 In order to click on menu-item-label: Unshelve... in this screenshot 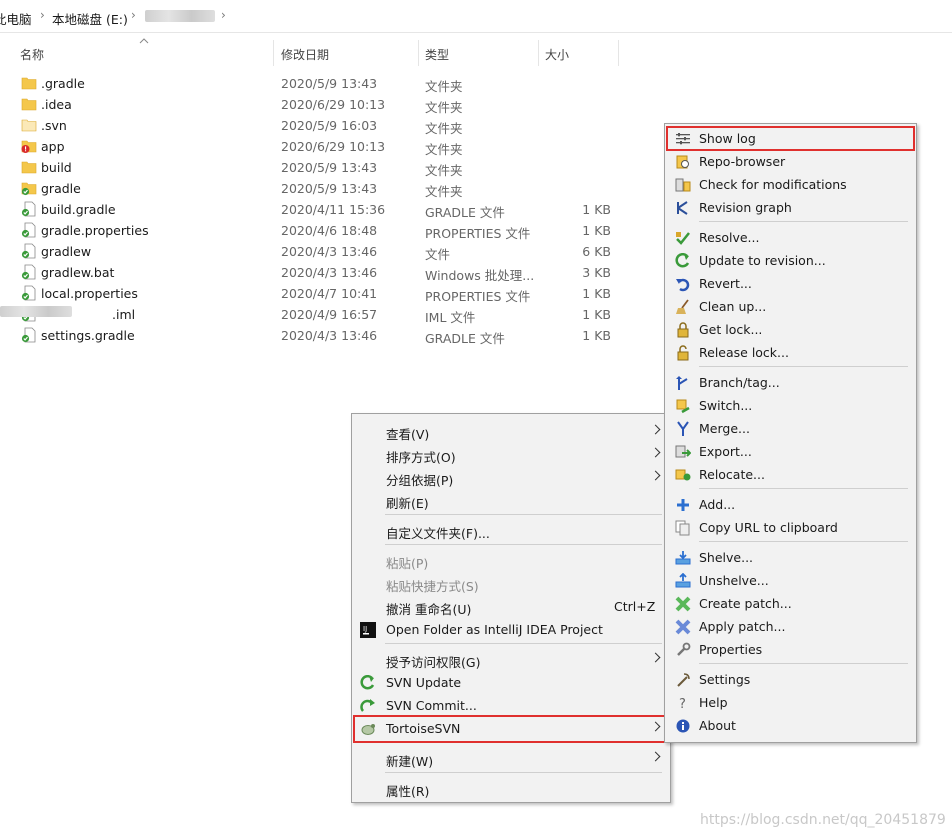, I will do `click(734, 580)`.